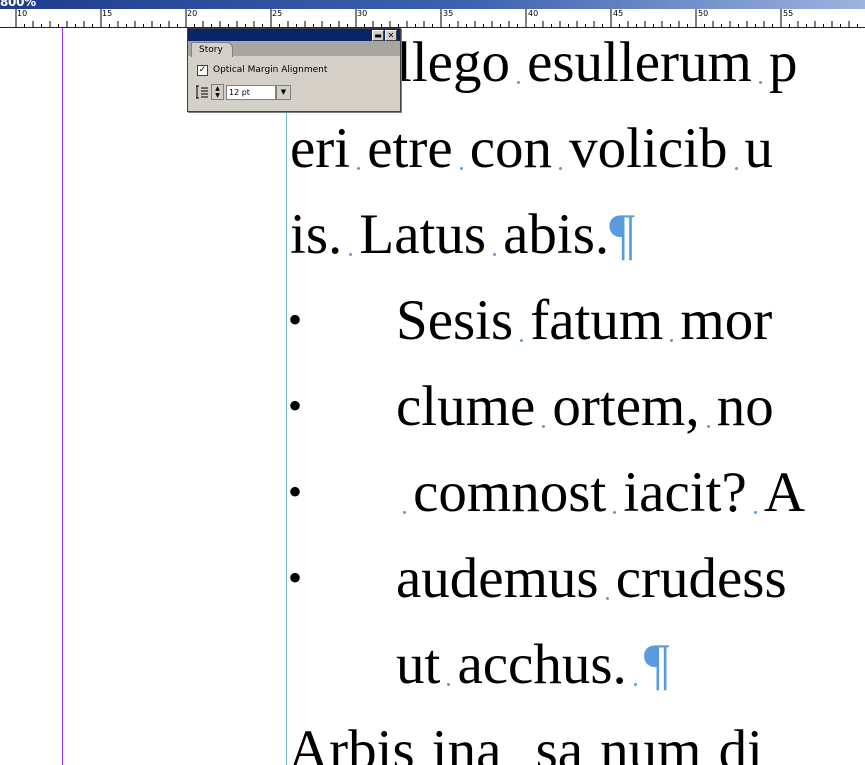  I want to click on text-line: comnost iacit? A, so click(600, 492).